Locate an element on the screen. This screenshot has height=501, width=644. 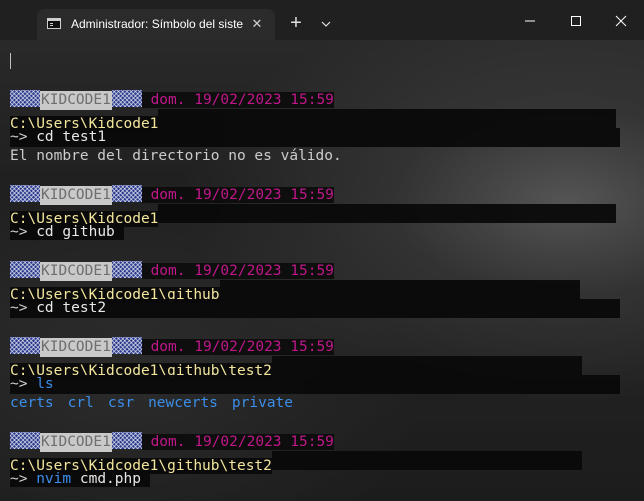
title-bar: Administrador: Símbolo del sistema ✕ + is located at coordinates (322, 20).